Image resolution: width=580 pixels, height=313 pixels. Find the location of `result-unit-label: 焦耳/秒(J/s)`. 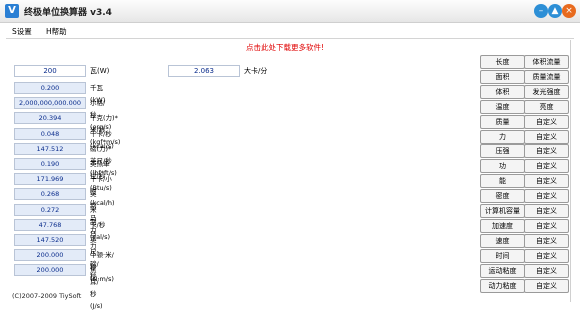

result-unit-label: 焦耳/秒(J/s) is located at coordinates (96, 288).